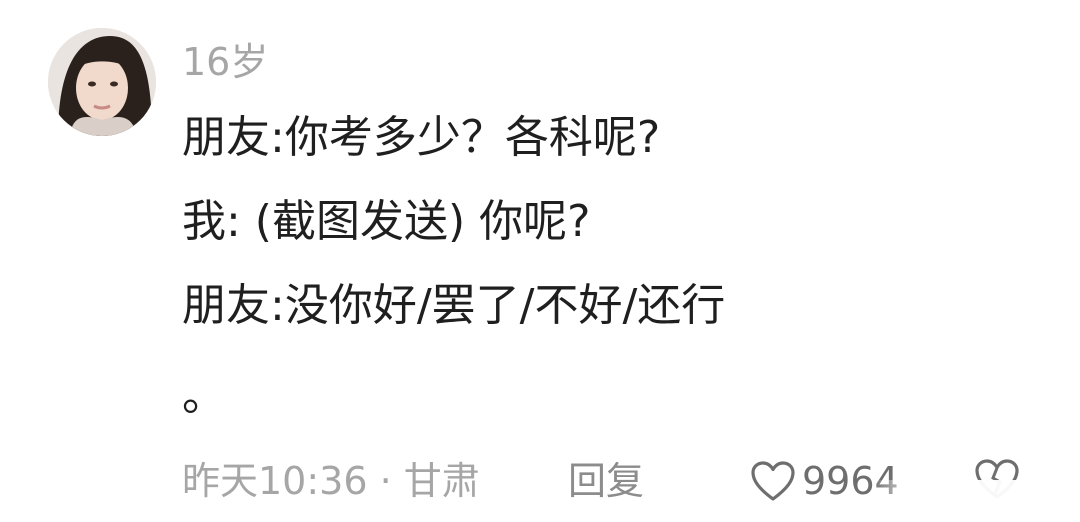 The height and width of the screenshot is (522, 1080). I want to click on avatar, so click(102, 82).